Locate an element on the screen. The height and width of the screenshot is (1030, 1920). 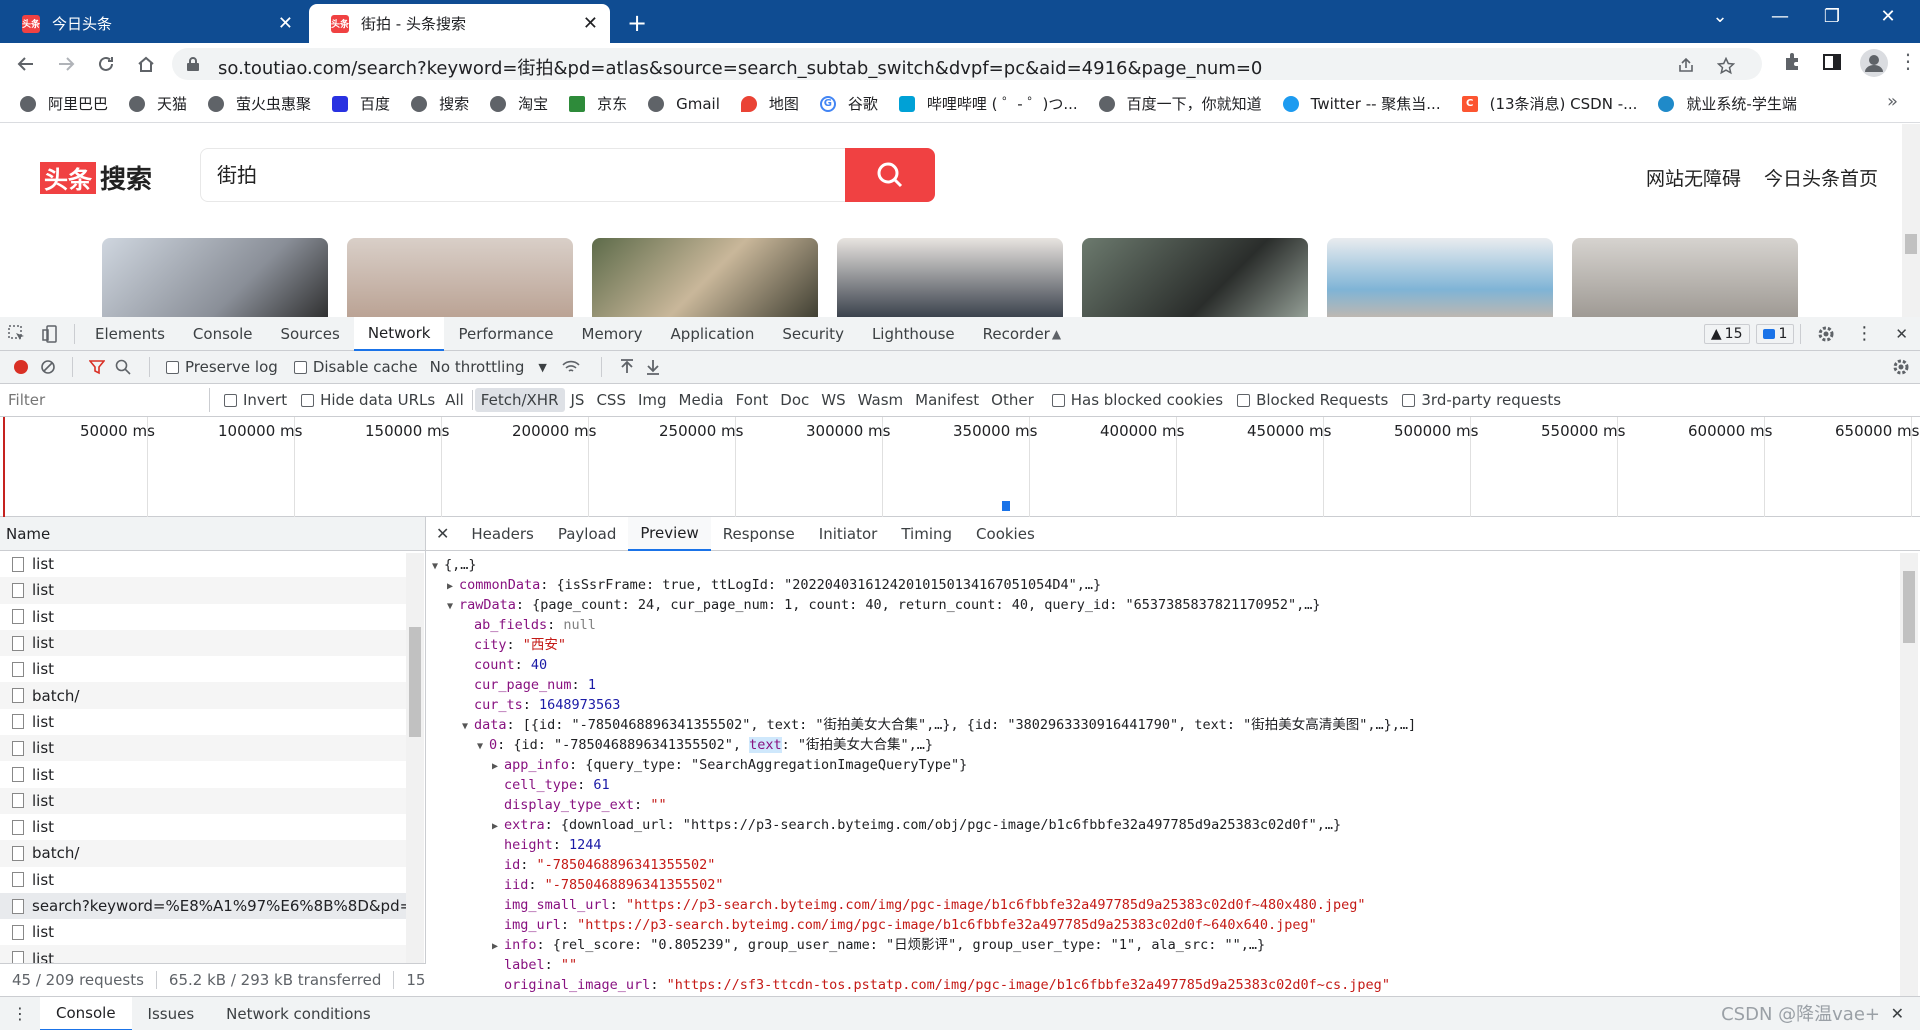
preserve-log-checkbox is located at coordinates (172, 367).